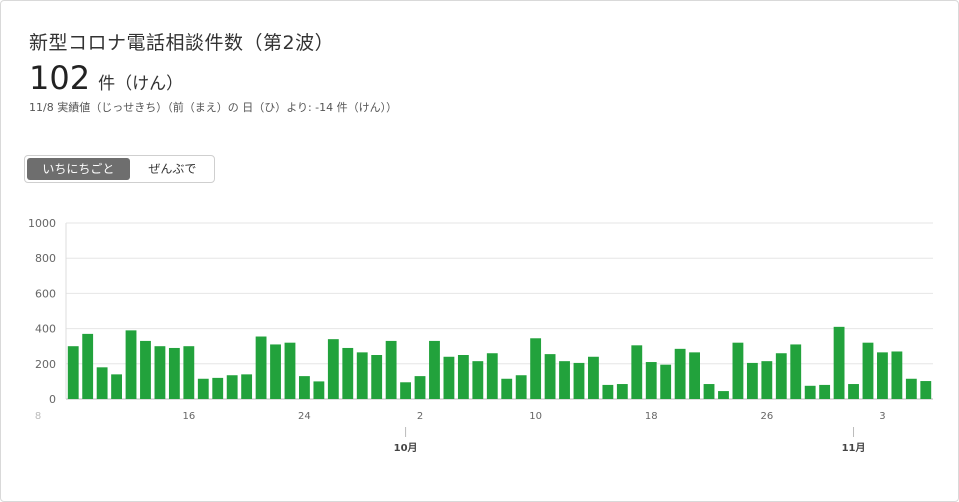 The image size is (959, 502). I want to click on x-axis: 8 16 24 2 10 18 26 3 10月 11月, so click(460, 432).